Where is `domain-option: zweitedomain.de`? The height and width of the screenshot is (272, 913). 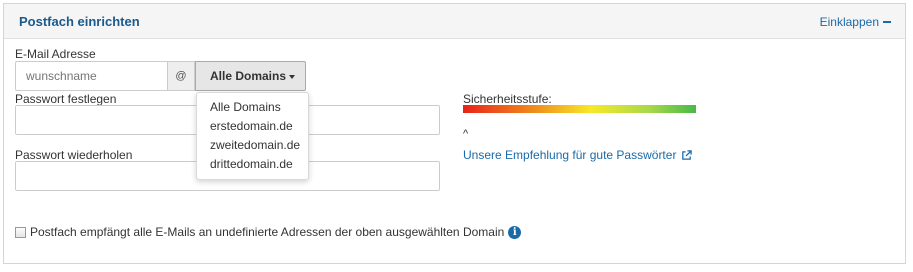
domain-option: zweitedomain.de is located at coordinates (252, 145).